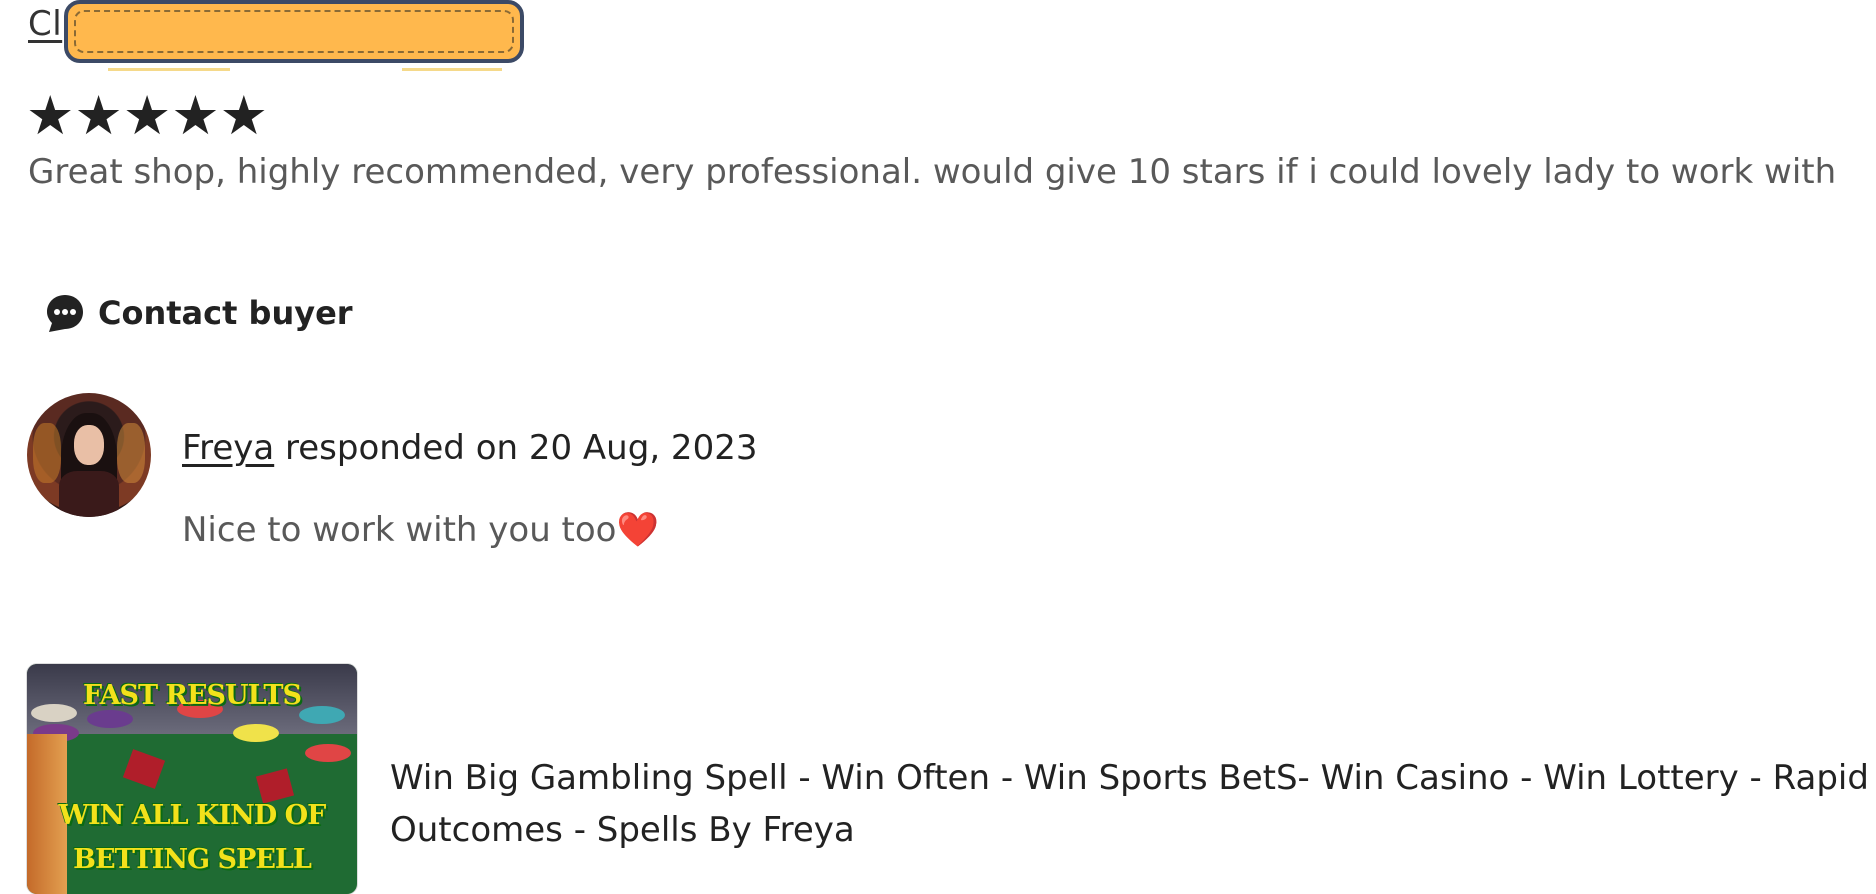 The width and height of the screenshot is (1876, 894). What do you see at coordinates (294, 31) in the screenshot?
I see `redaction-overlay` at bounding box center [294, 31].